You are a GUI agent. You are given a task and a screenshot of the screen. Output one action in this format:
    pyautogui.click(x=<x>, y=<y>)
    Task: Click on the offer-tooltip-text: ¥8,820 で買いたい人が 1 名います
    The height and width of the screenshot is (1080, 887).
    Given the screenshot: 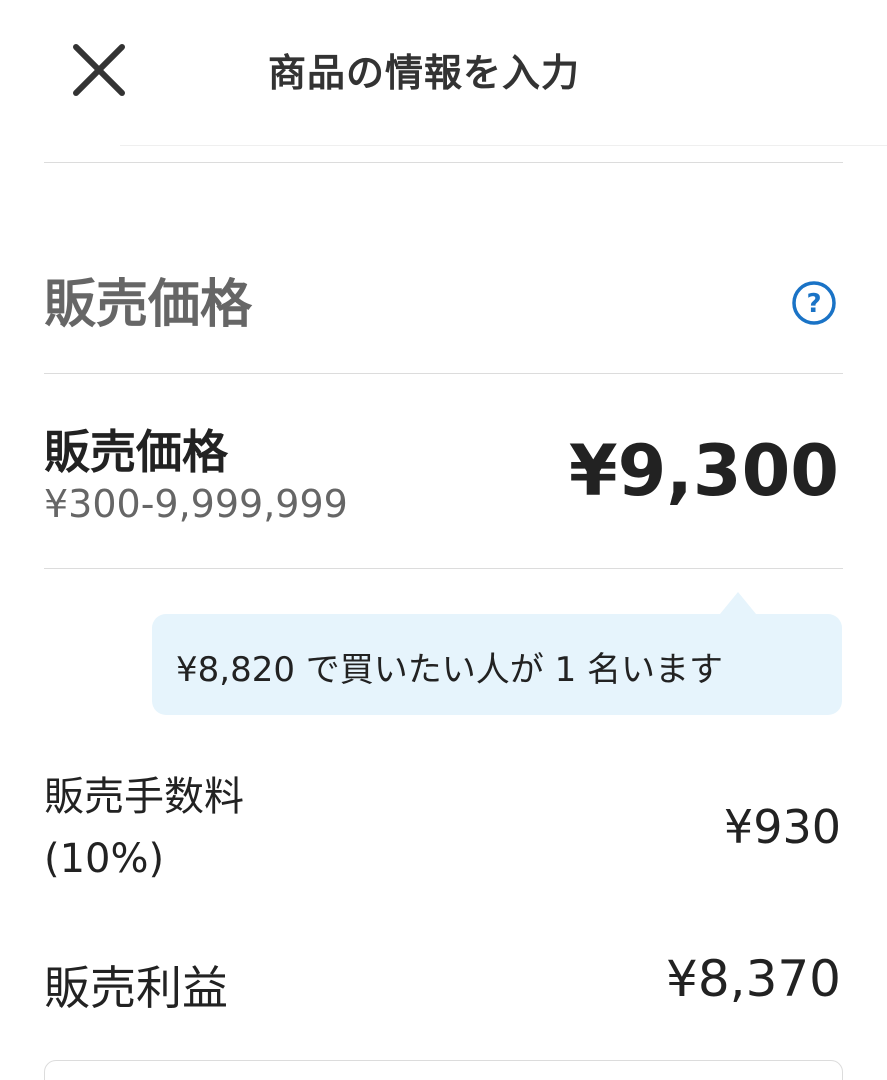 What is the action you would take?
    pyautogui.click(x=450, y=670)
    